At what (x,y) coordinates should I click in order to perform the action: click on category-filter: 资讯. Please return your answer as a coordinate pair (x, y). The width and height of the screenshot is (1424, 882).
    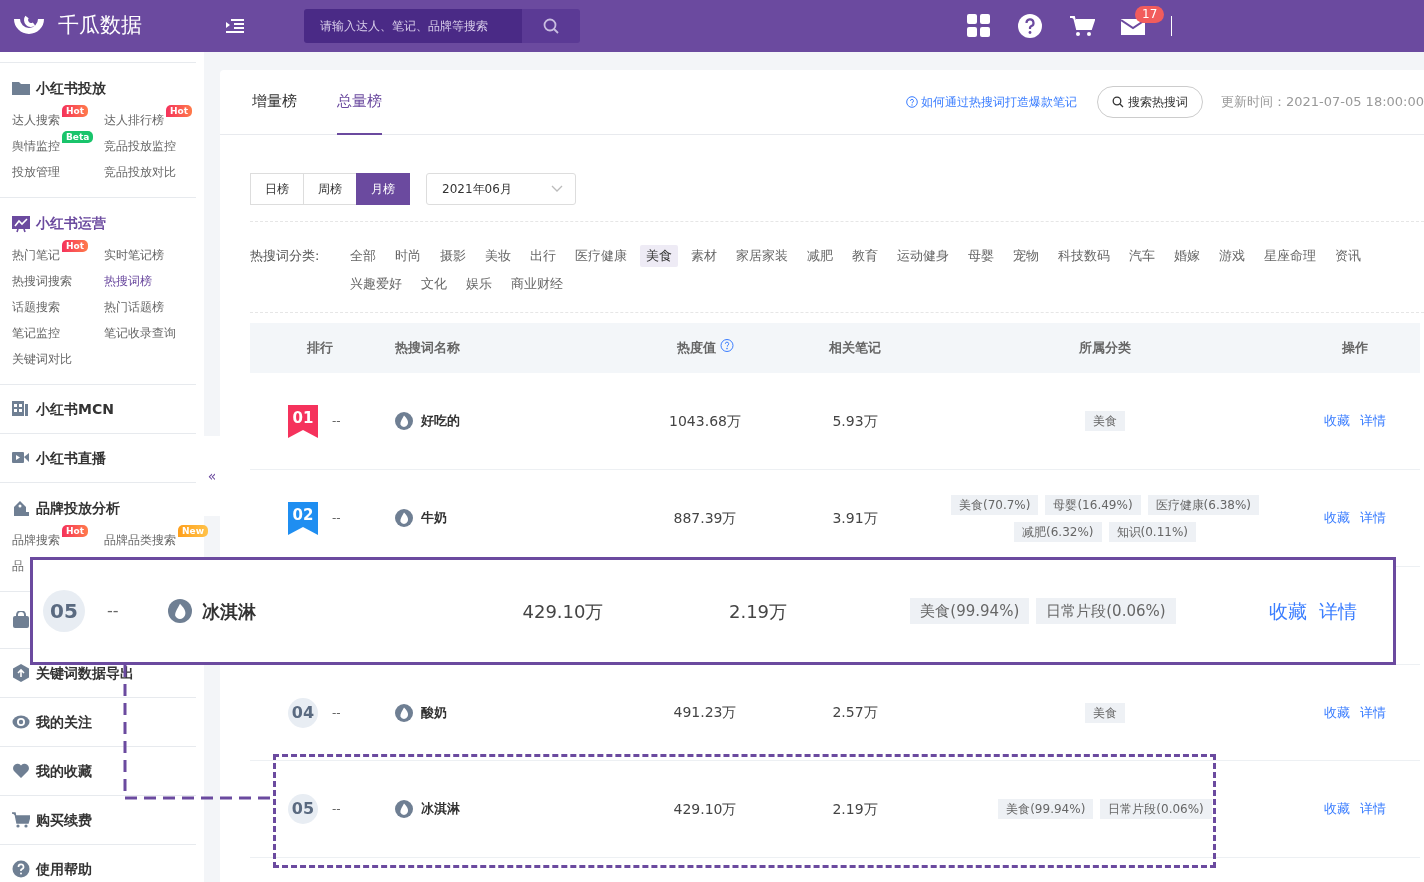
    Looking at the image, I should click on (1348, 256).